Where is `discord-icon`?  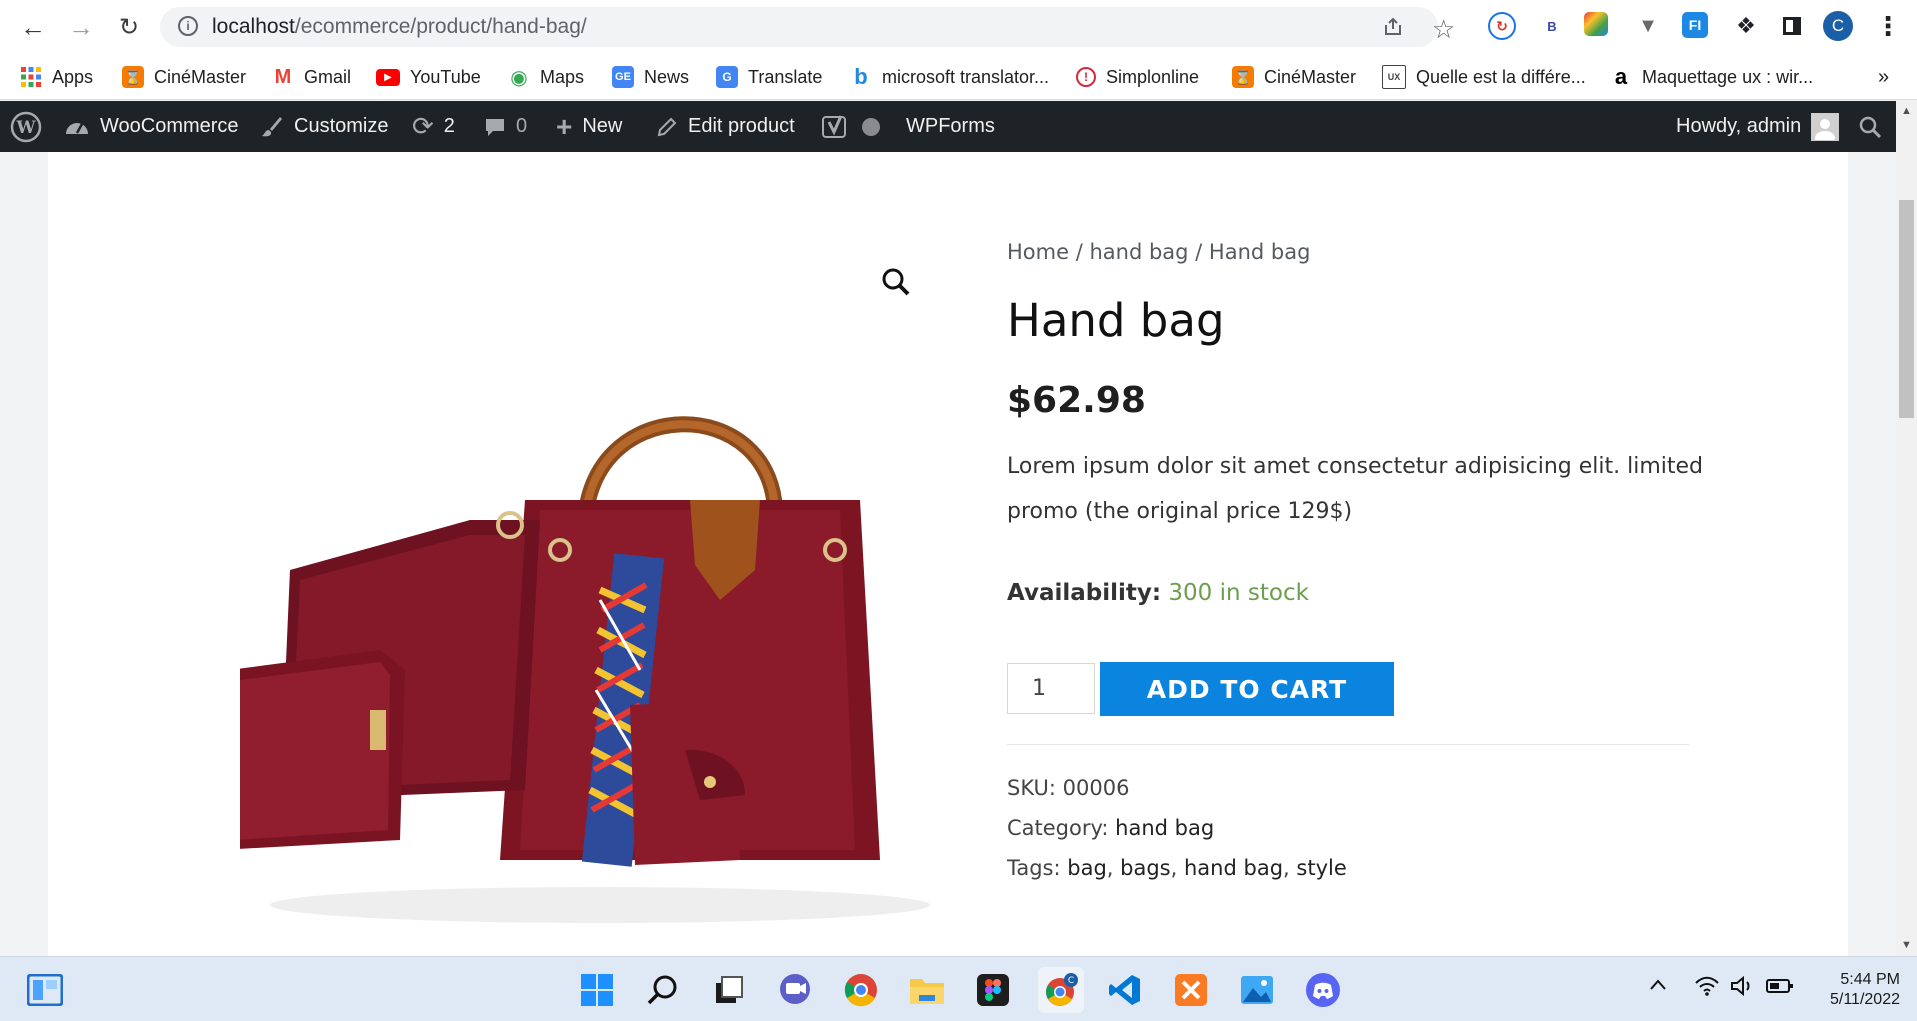
discord-icon is located at coordinates (1323, 990).